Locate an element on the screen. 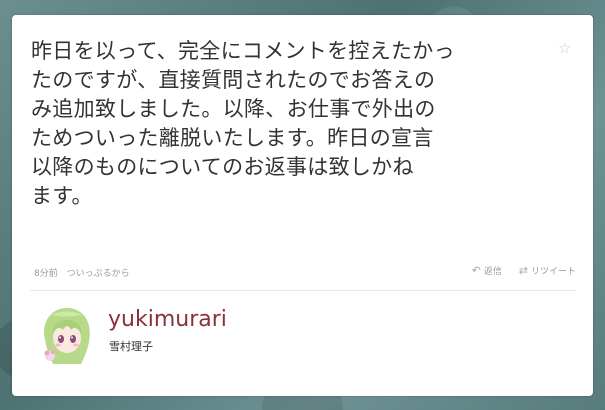 This screenshot has width=605, height=410. avatar-image is located at coordinates (67, 335).